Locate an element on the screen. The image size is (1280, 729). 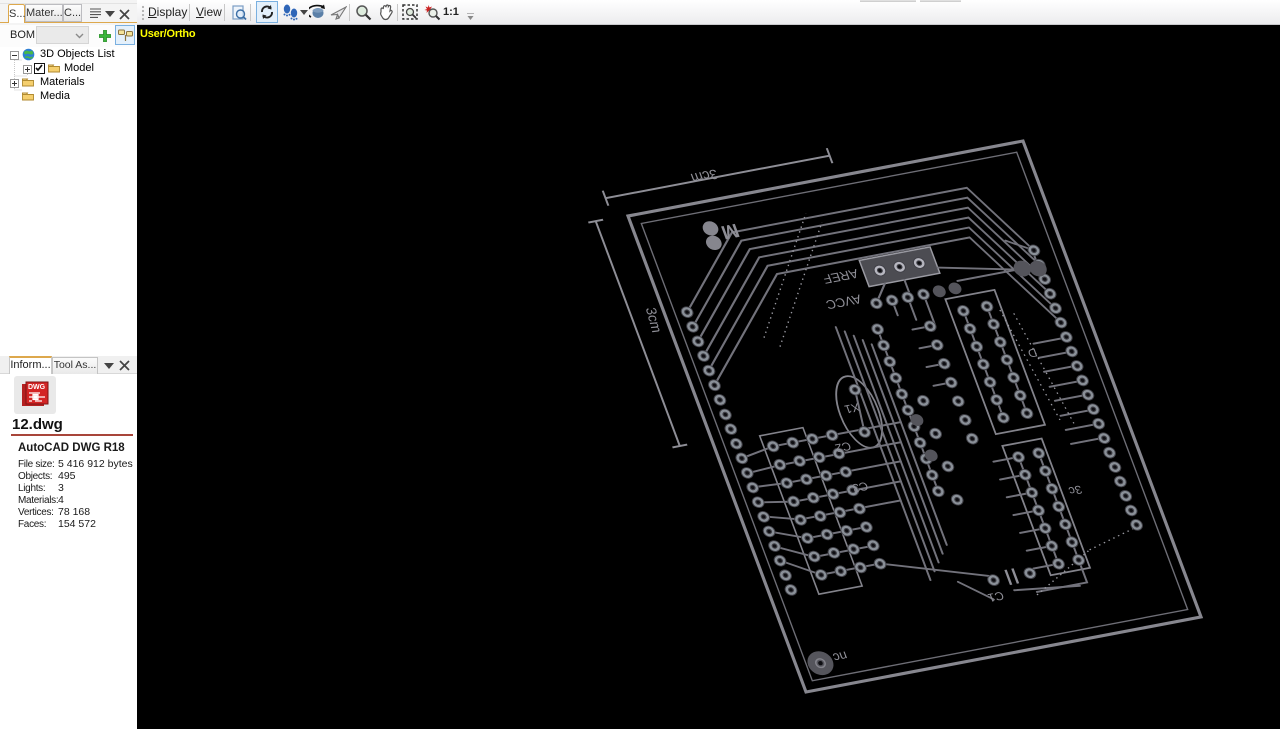
svg-text: 3cm is located at coordinates (705, 176).